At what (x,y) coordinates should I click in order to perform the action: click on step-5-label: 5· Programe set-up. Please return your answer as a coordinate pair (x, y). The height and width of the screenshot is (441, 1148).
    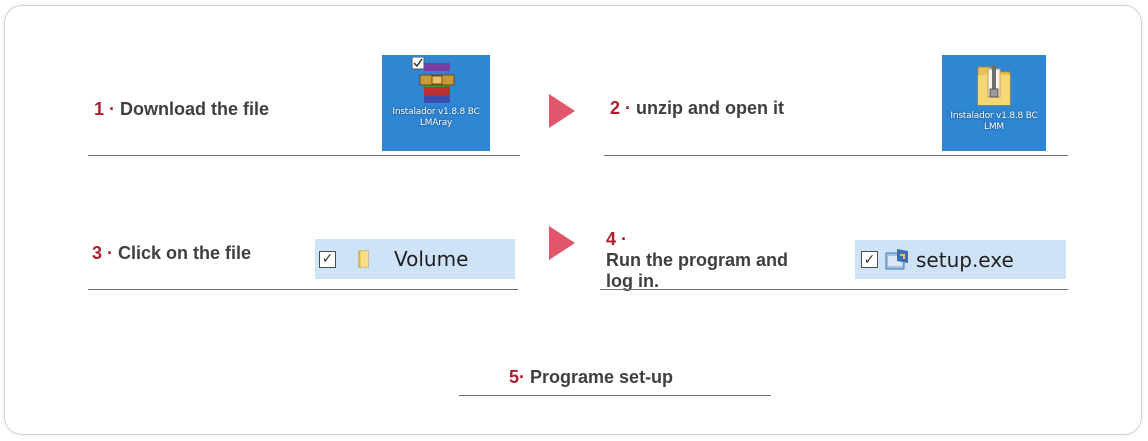
    Looking at the image, I should click on (591, 377).